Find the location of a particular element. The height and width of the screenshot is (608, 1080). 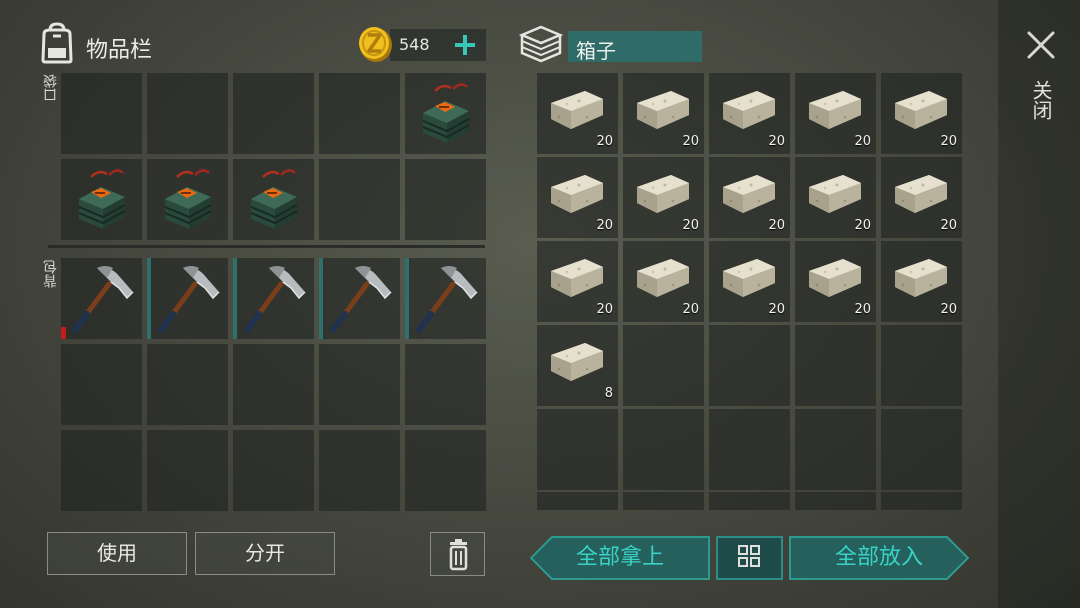

take-all-button: 全部拿上 is located at coordinates (620, 558).